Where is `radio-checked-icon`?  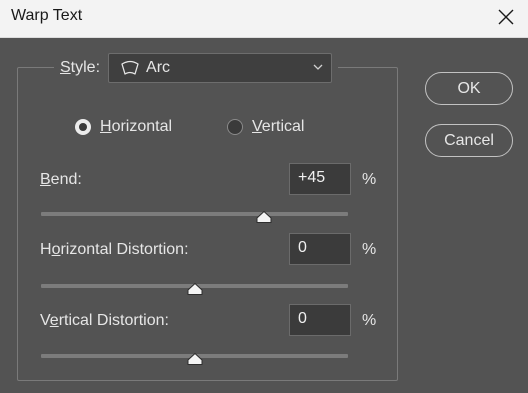
radio-checked-icon is located at coordinates (83, 127).